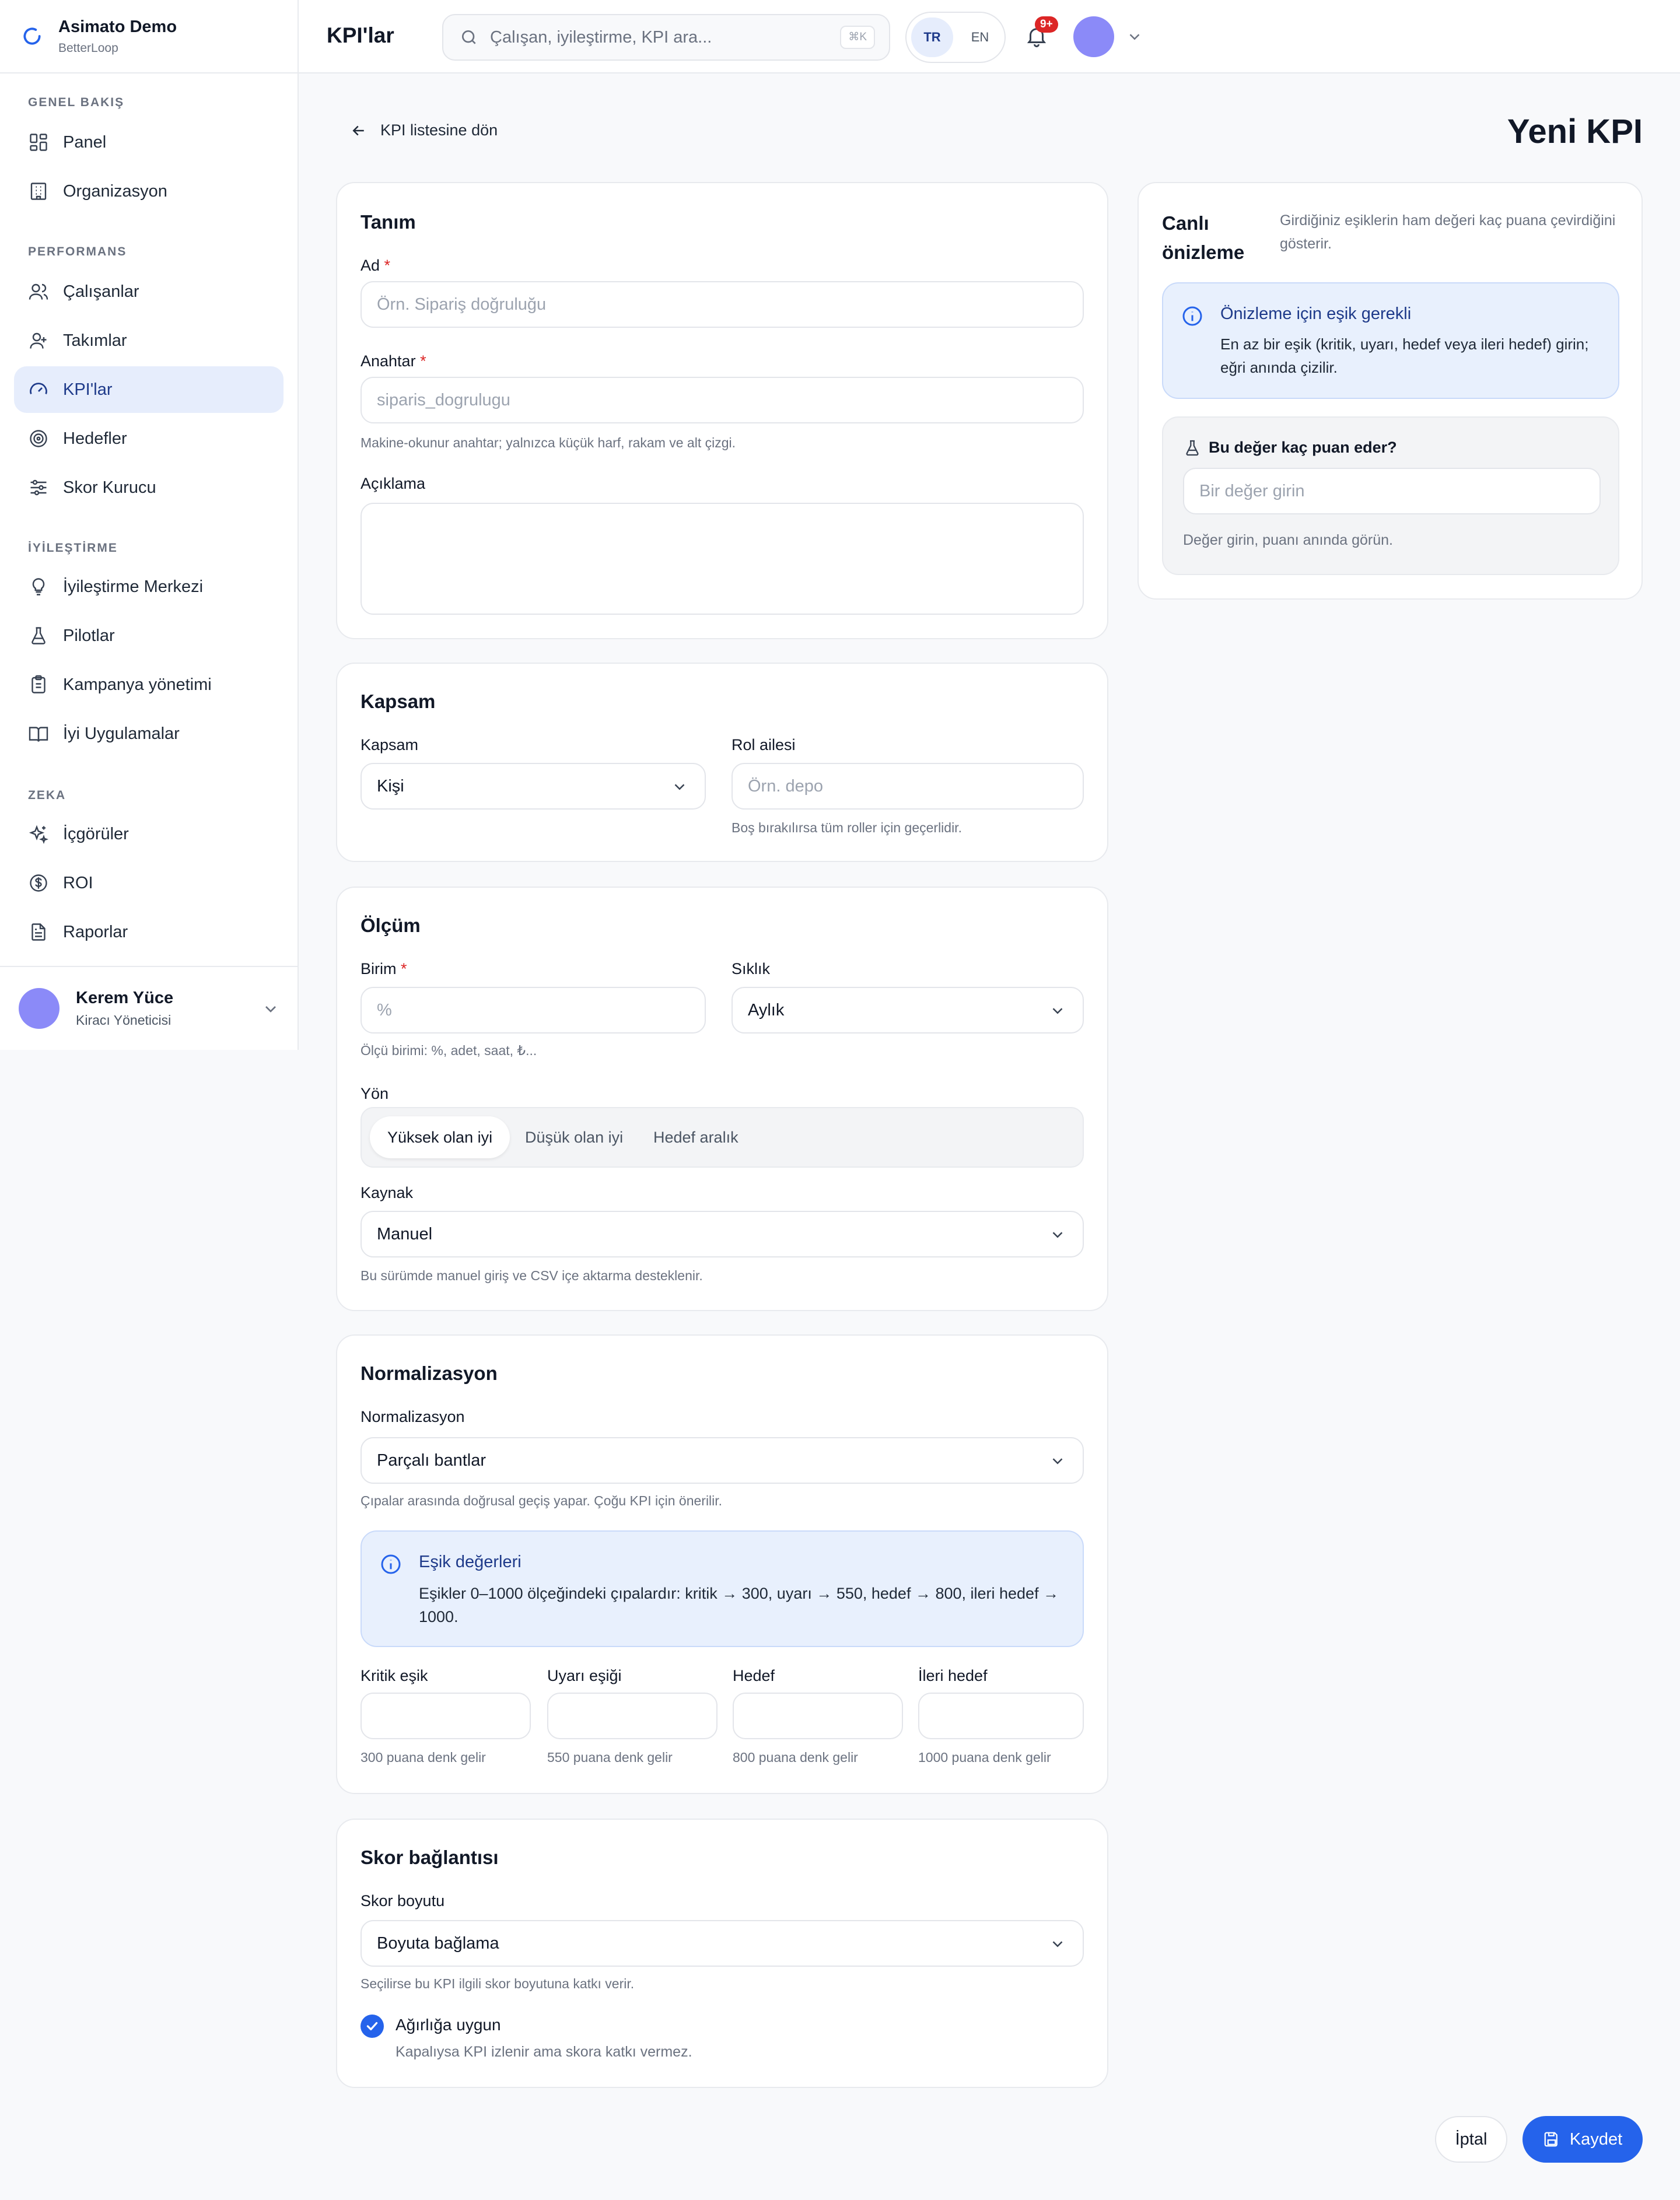  I want to click on users-icon, so click(38, 291).